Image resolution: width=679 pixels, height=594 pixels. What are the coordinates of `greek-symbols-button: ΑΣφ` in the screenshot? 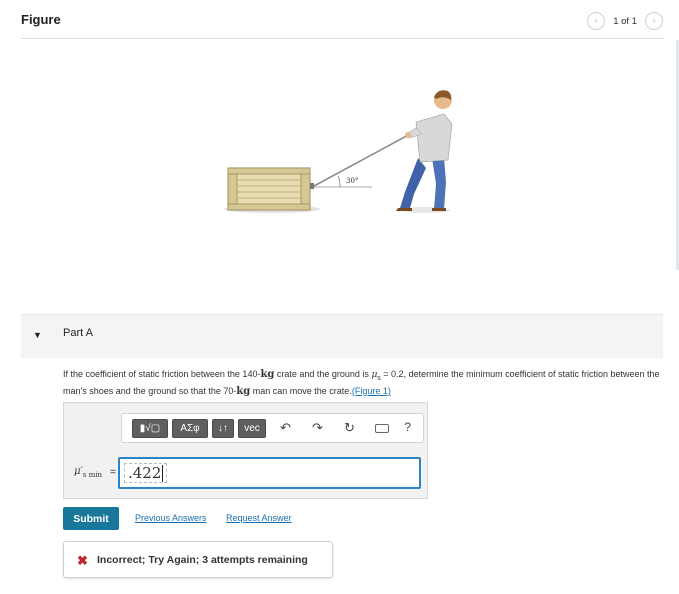 It's located at (190, 428).